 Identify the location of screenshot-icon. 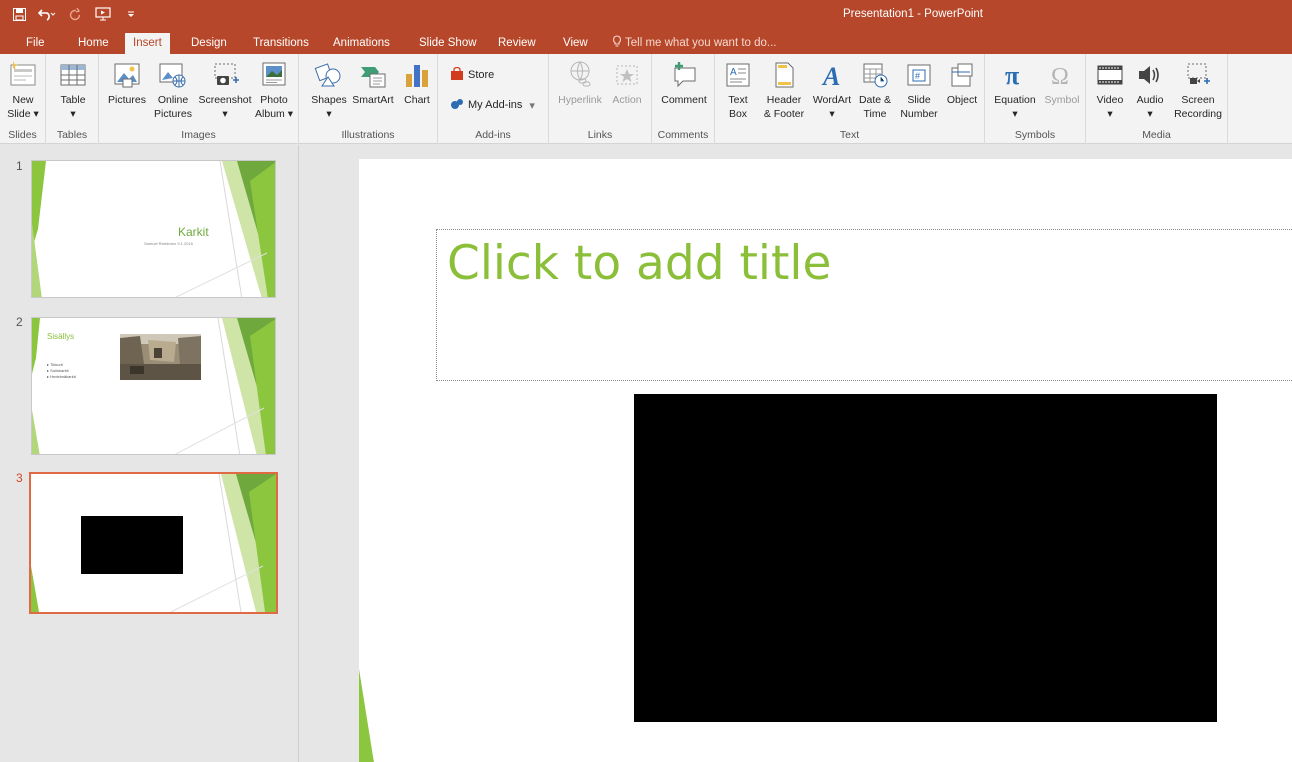
(225, 75).